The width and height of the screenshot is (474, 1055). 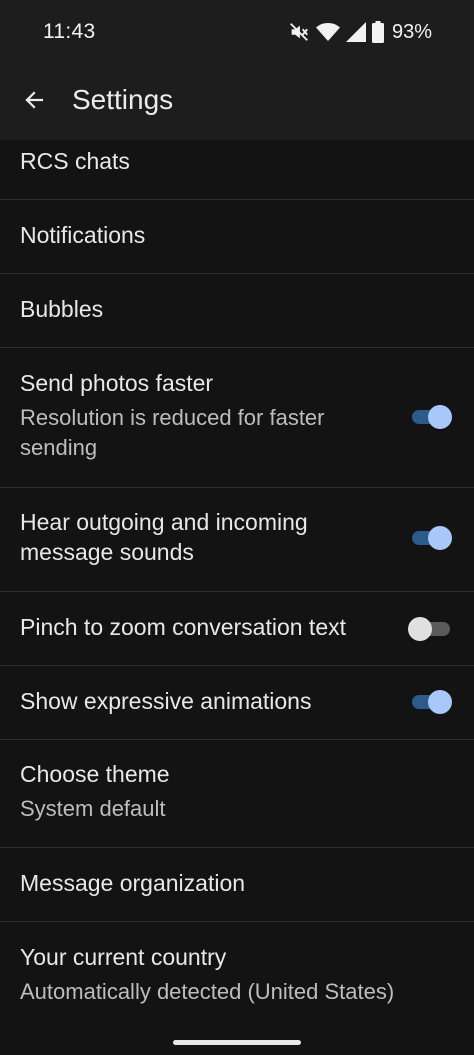 I want to click on setting-subtitle: Resolution is reduced for faster sending, so click(x=172, y=432).